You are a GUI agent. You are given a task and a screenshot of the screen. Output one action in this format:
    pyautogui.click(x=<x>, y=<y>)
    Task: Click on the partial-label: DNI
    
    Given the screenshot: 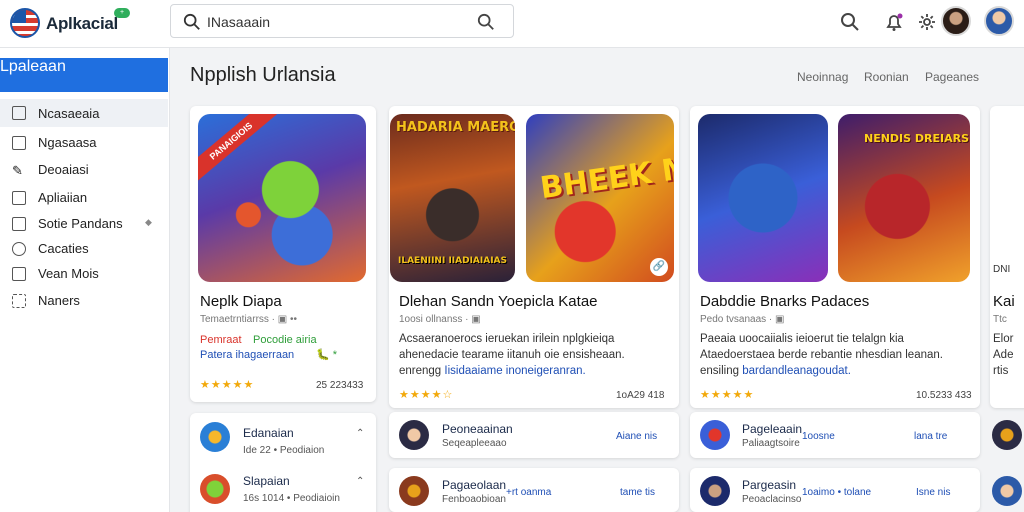 What is the action you would take?
    pyautogui.click(x=1002, y=269)
    